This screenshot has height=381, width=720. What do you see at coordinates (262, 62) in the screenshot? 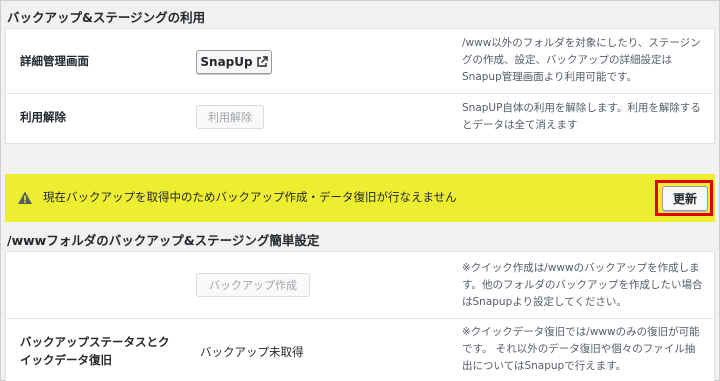
I see `external-link-icon` at bounding box center [262, 62].